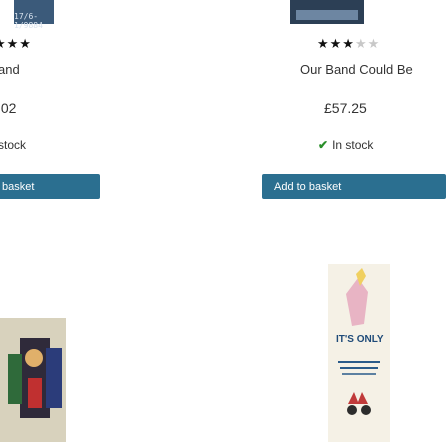  I want to click on star-rating: ★★★★★, so click(348, 44).